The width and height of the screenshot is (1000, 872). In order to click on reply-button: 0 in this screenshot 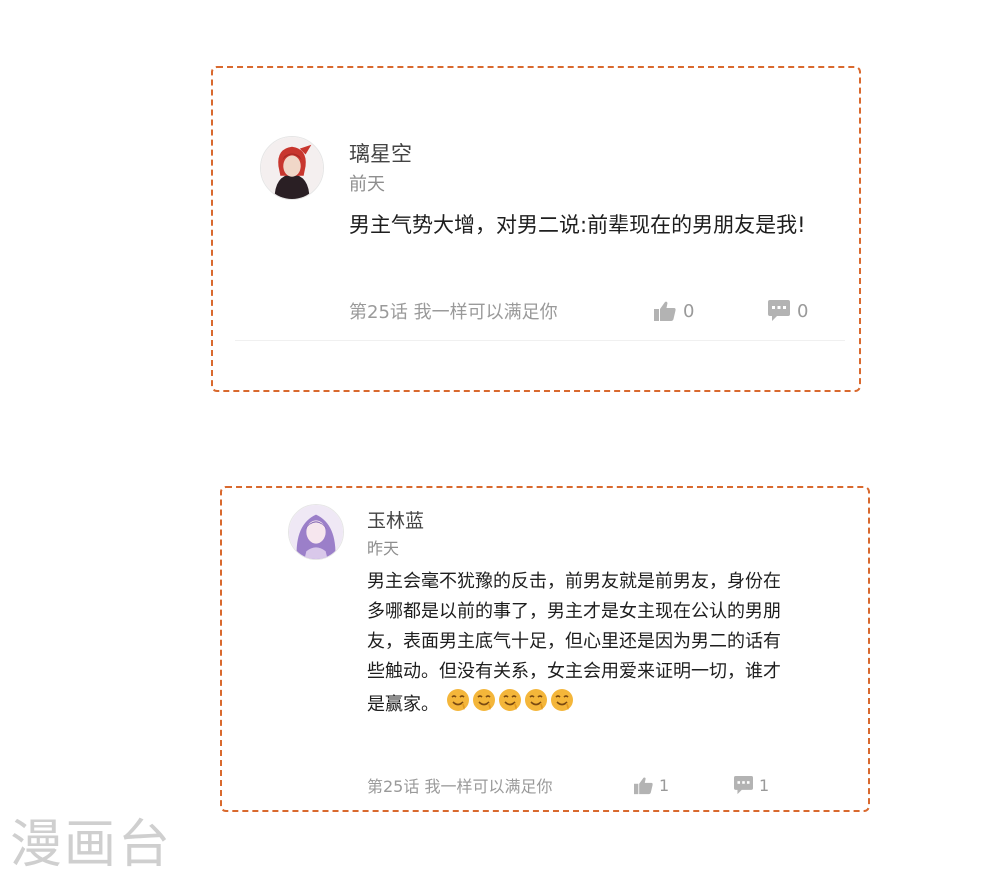, I will do `click(787, 311)`.